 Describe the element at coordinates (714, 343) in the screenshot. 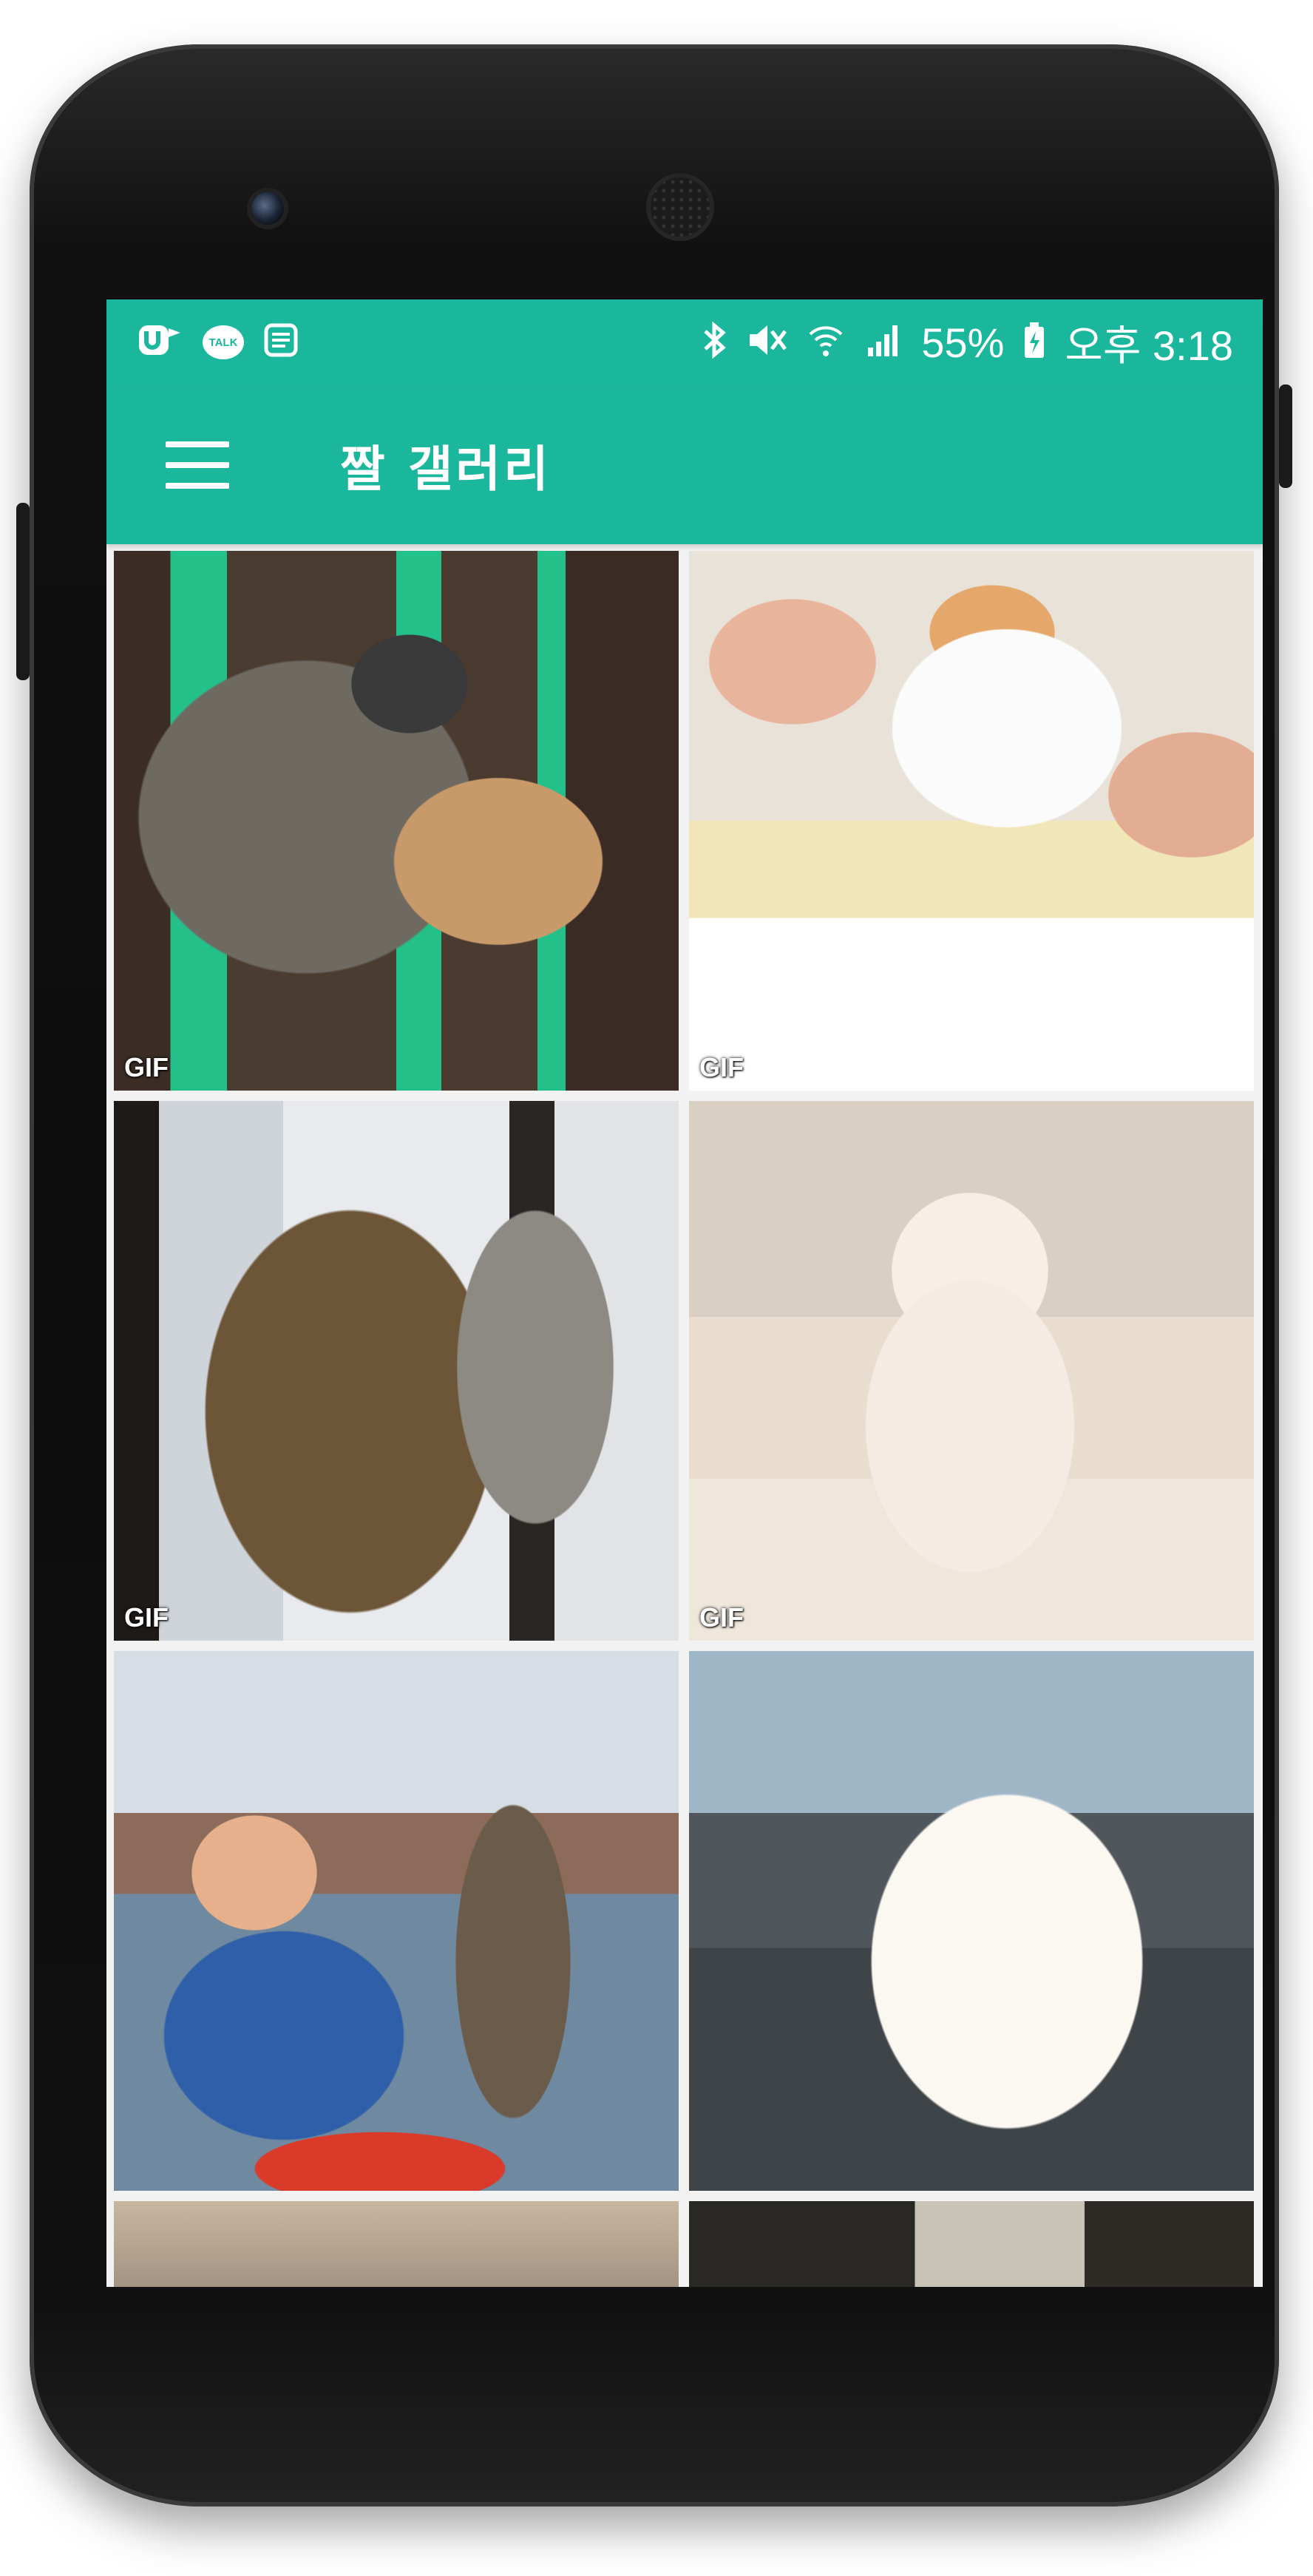

I see `bluetooth-icon` at that location.